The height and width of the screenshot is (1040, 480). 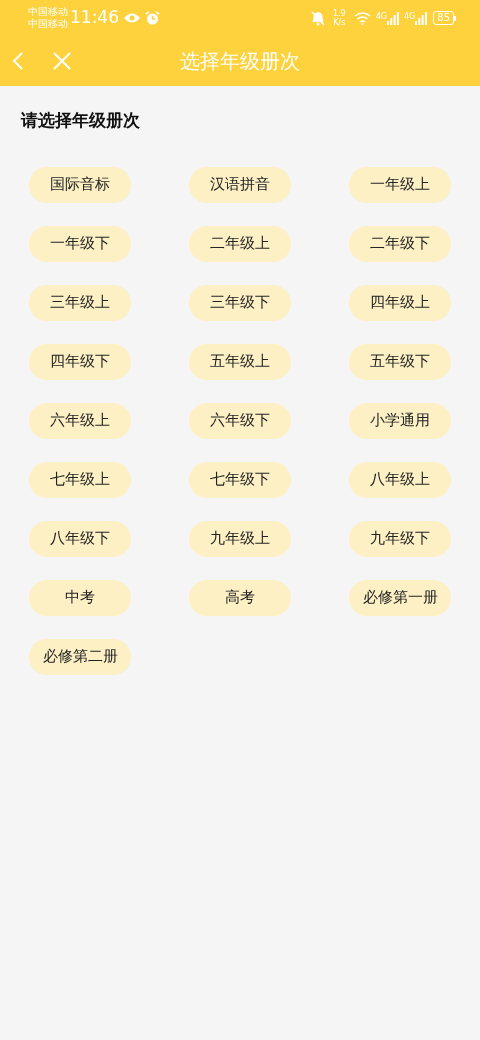 I want to click on grade-button: 六年级上, so click(x=80, y=420).